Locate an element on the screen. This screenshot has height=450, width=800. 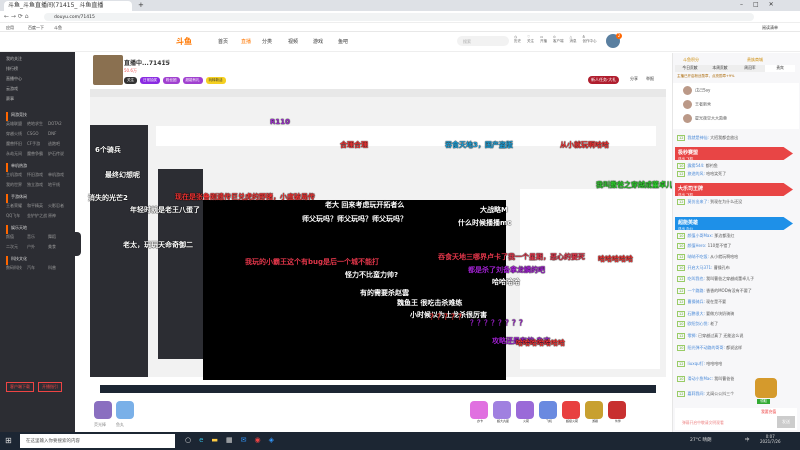
share-button: 分享 is located at coordinates (634, 79).